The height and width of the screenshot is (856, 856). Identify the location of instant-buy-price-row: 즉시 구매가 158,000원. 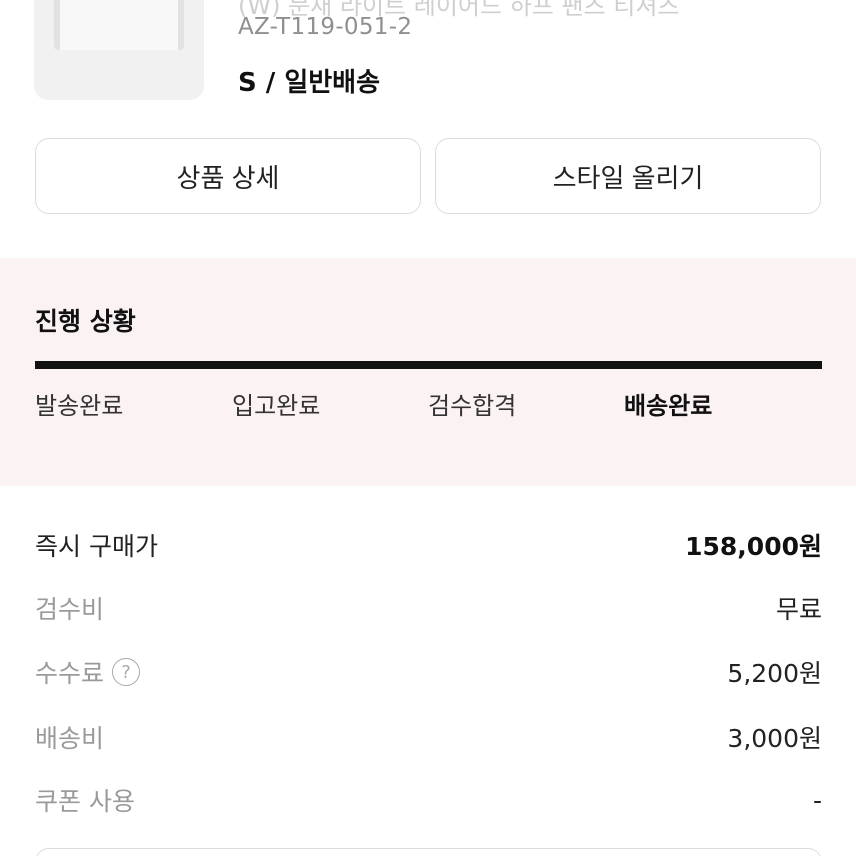
(428, 545).